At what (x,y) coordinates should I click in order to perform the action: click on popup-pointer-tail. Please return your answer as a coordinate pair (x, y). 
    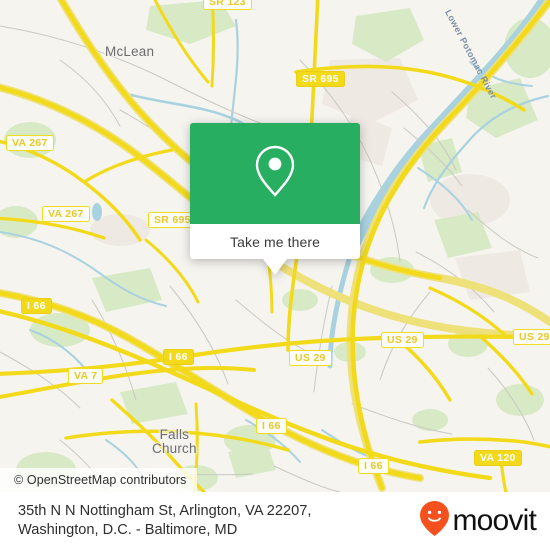
    Looking at the image, I should click on (275, 267).